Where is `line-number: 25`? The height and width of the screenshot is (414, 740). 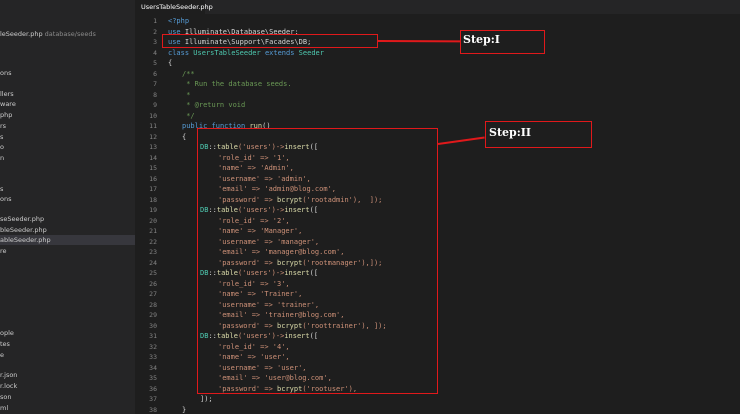
line-number: 25 is located at coordinates (153, 273).